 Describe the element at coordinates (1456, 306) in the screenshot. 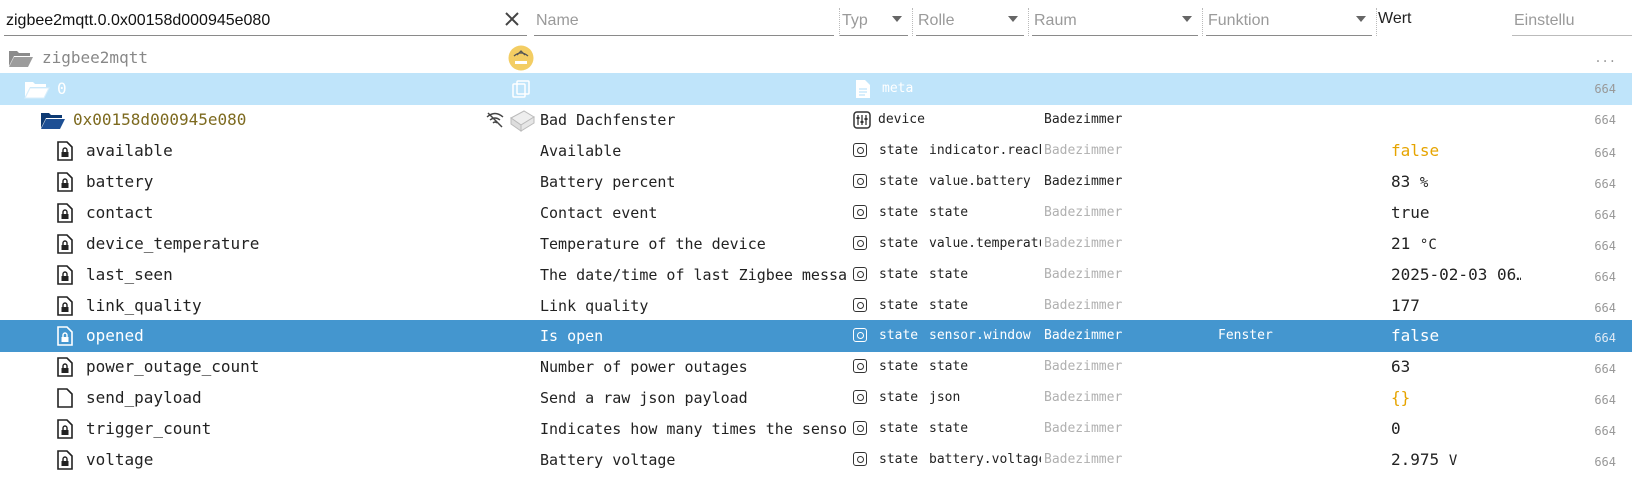

I see `state-value: 177` at that location.